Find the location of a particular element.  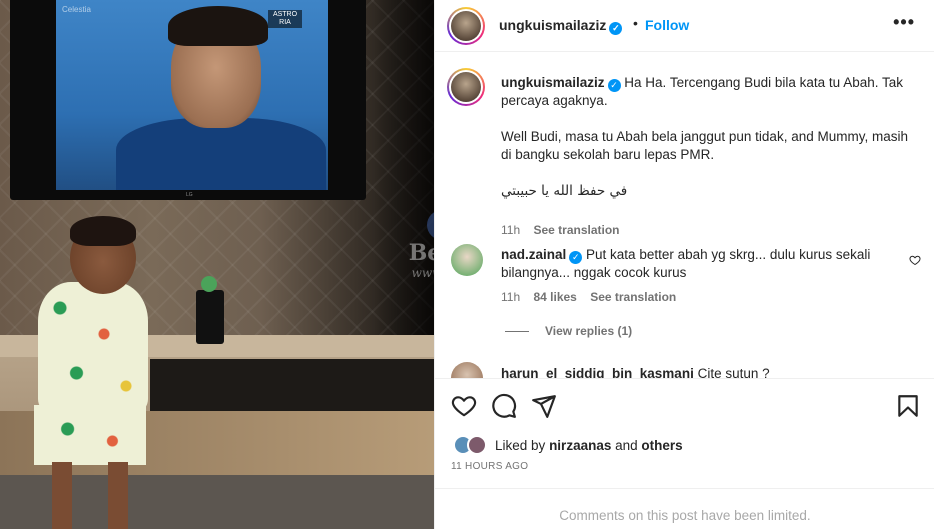

wall-shadow is located at coordinates (404, 172).